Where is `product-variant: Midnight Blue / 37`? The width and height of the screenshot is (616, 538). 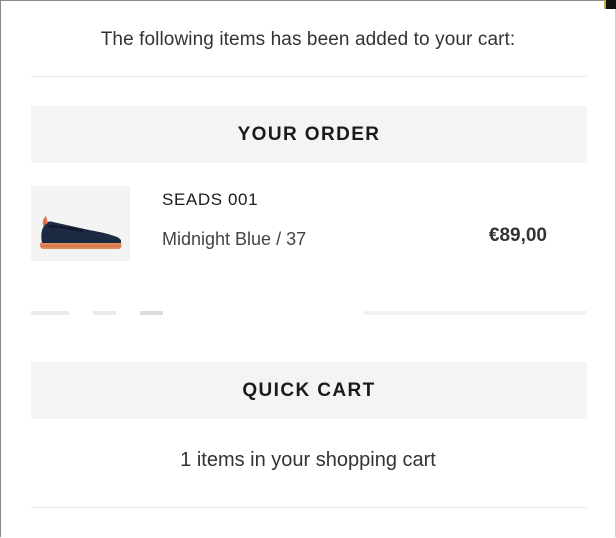
product-variant: Midnight Blue / 37 is located at coordinates (234, 239).